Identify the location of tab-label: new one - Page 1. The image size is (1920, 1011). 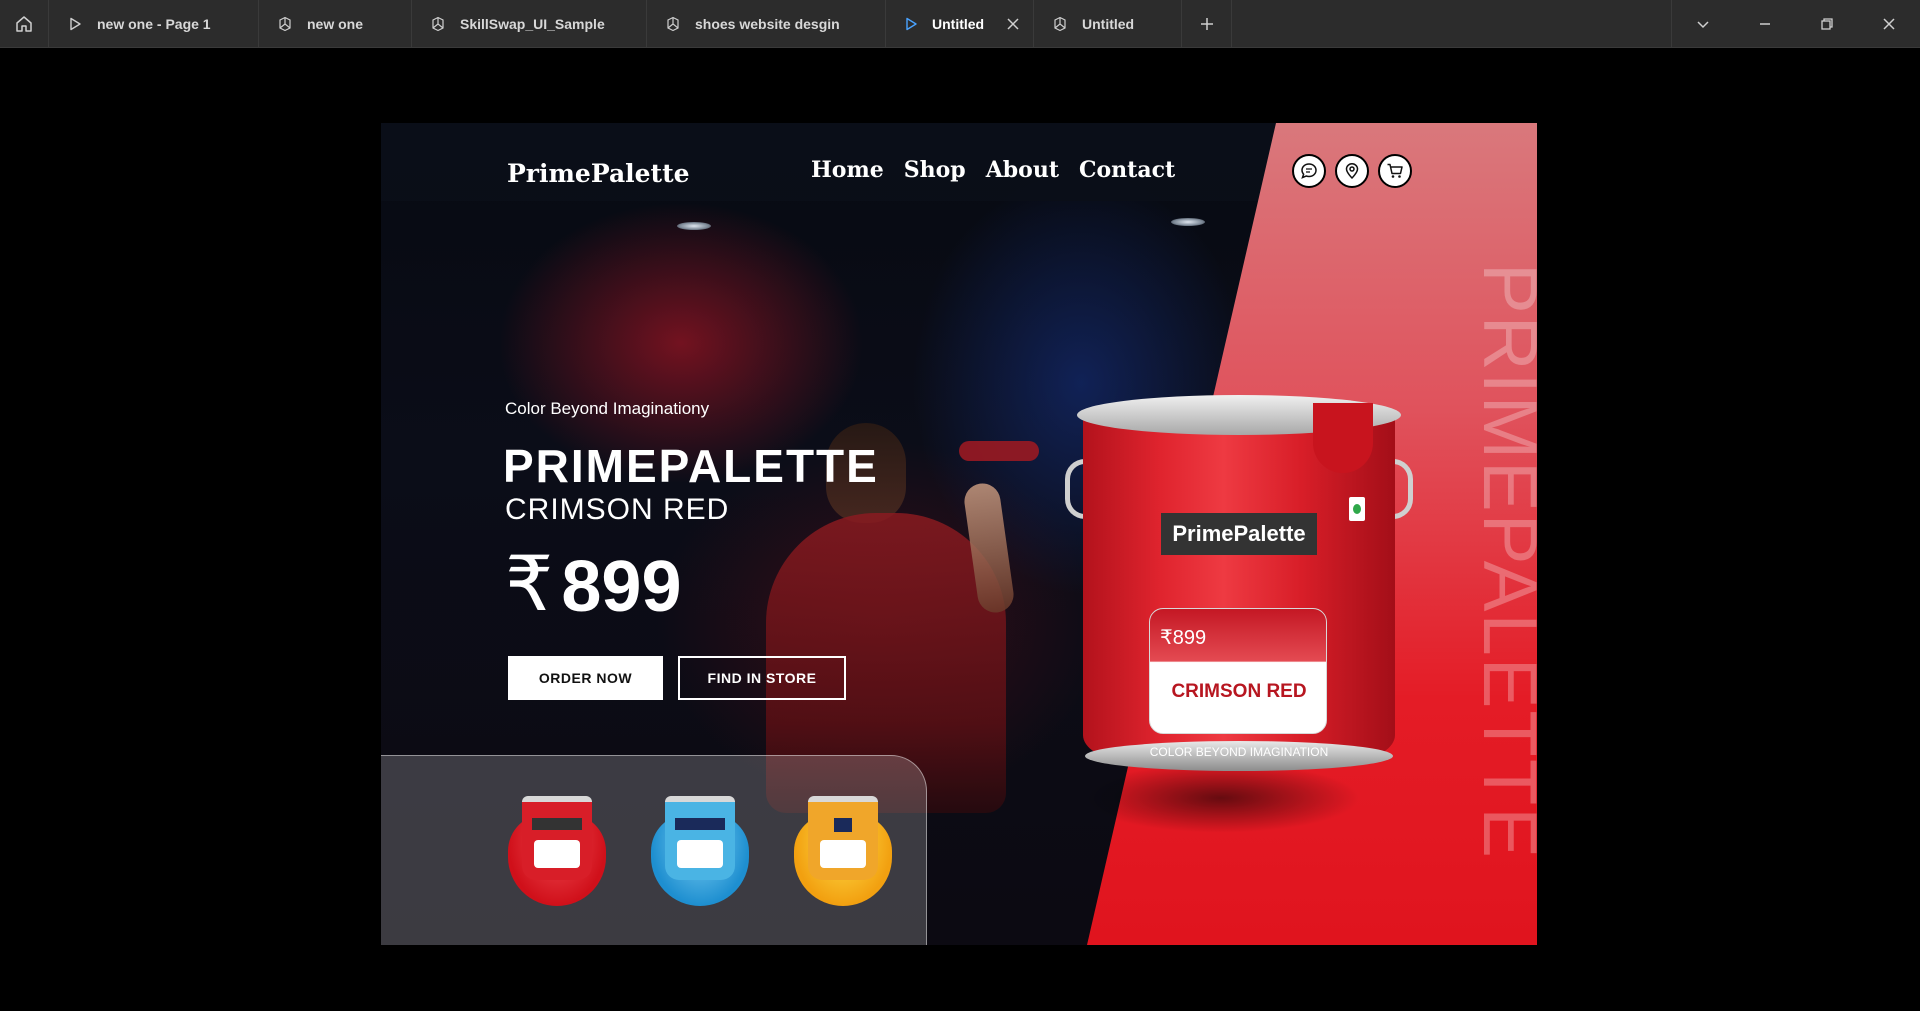
(154, 23).